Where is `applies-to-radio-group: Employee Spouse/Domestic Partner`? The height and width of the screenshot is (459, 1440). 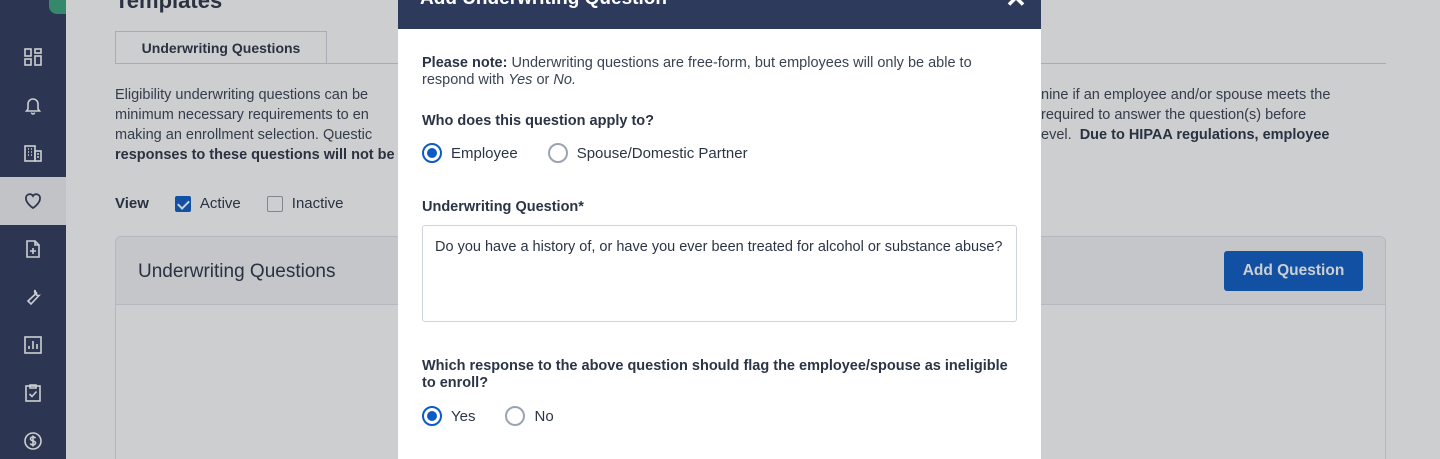 applies-to-radio-group: Employee Spouse/Domestic Partner is located at coordinates (719, 153).